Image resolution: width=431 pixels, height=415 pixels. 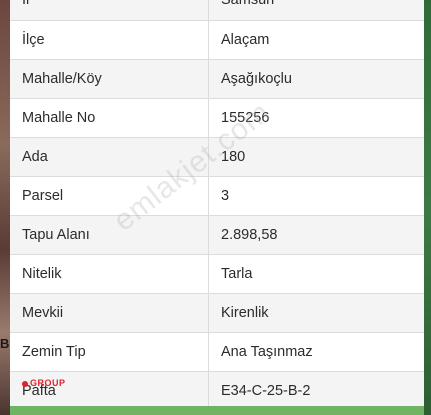 I want to click on table-row-il: İl Samsun, so click(x=217, y=10).